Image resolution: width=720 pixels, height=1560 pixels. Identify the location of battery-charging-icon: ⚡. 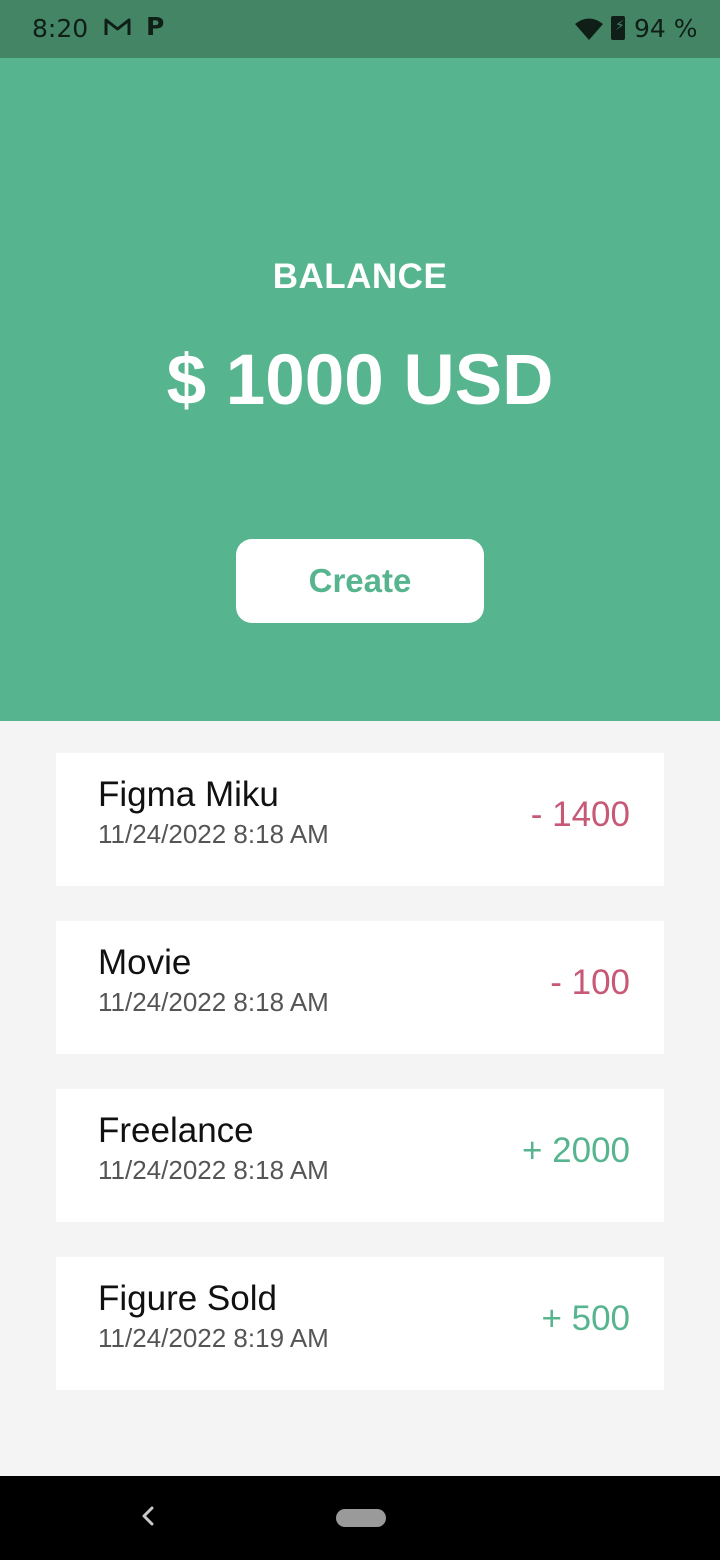
(620, 26).